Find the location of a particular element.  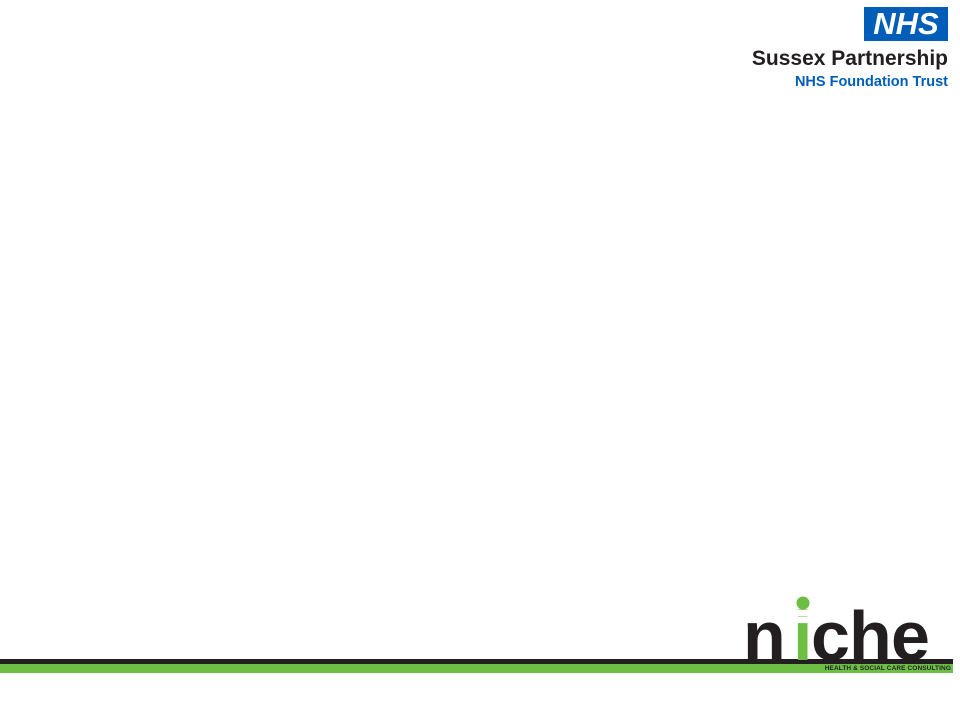

nhs-logo: NHS is located at coordinates (906, 24).